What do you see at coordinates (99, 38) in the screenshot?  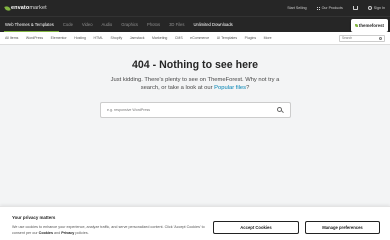 I see `category-html: HTML` at bounding box center [99, 38].